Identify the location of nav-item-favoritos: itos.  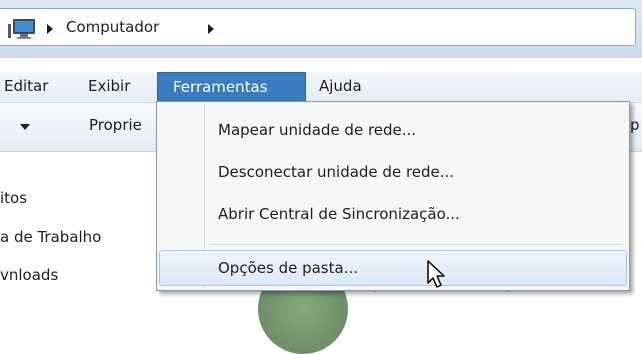
(13, 198).